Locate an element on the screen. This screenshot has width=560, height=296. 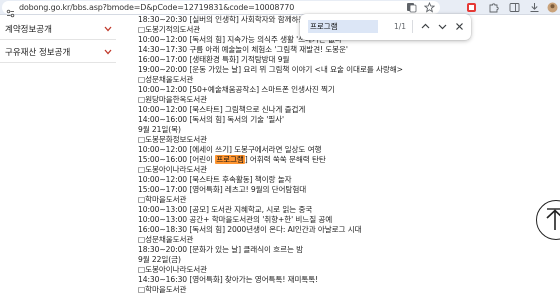
find-match-highlight: 프로그램 is located at coordinates (230, 159).